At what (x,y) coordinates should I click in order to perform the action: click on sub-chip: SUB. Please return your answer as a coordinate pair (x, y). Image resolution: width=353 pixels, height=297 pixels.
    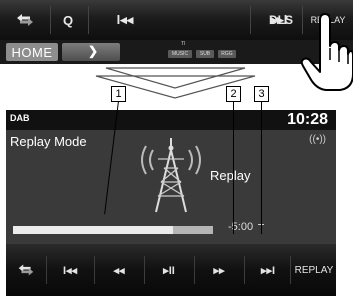
    Looking at the image, I should click on (205, 54).